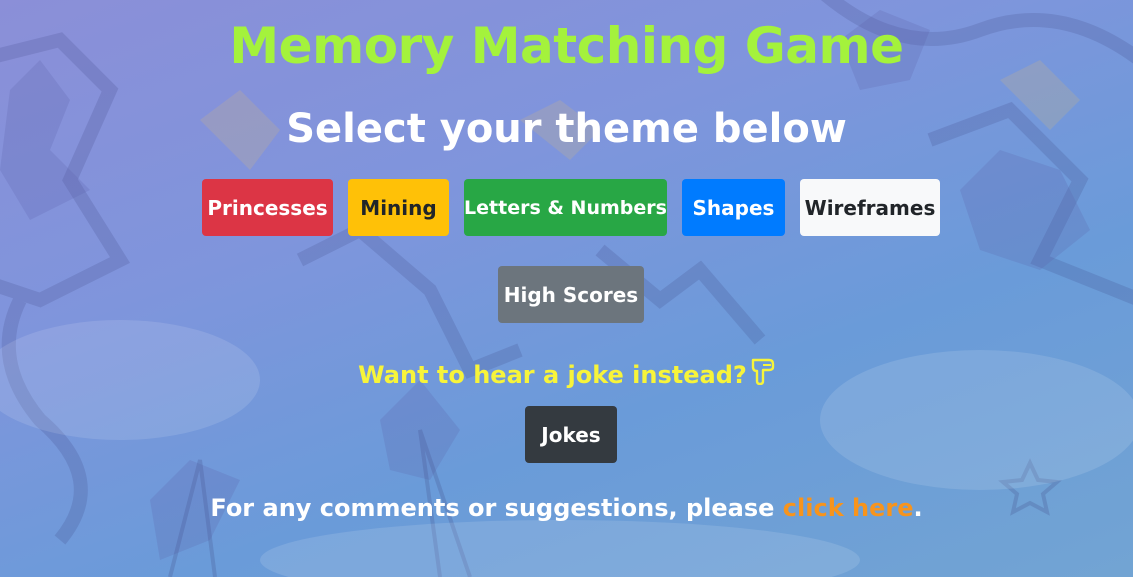  Describe the element at coordinates (918, 508) in the screenshot. I see `footer-text-after: .` at that location.